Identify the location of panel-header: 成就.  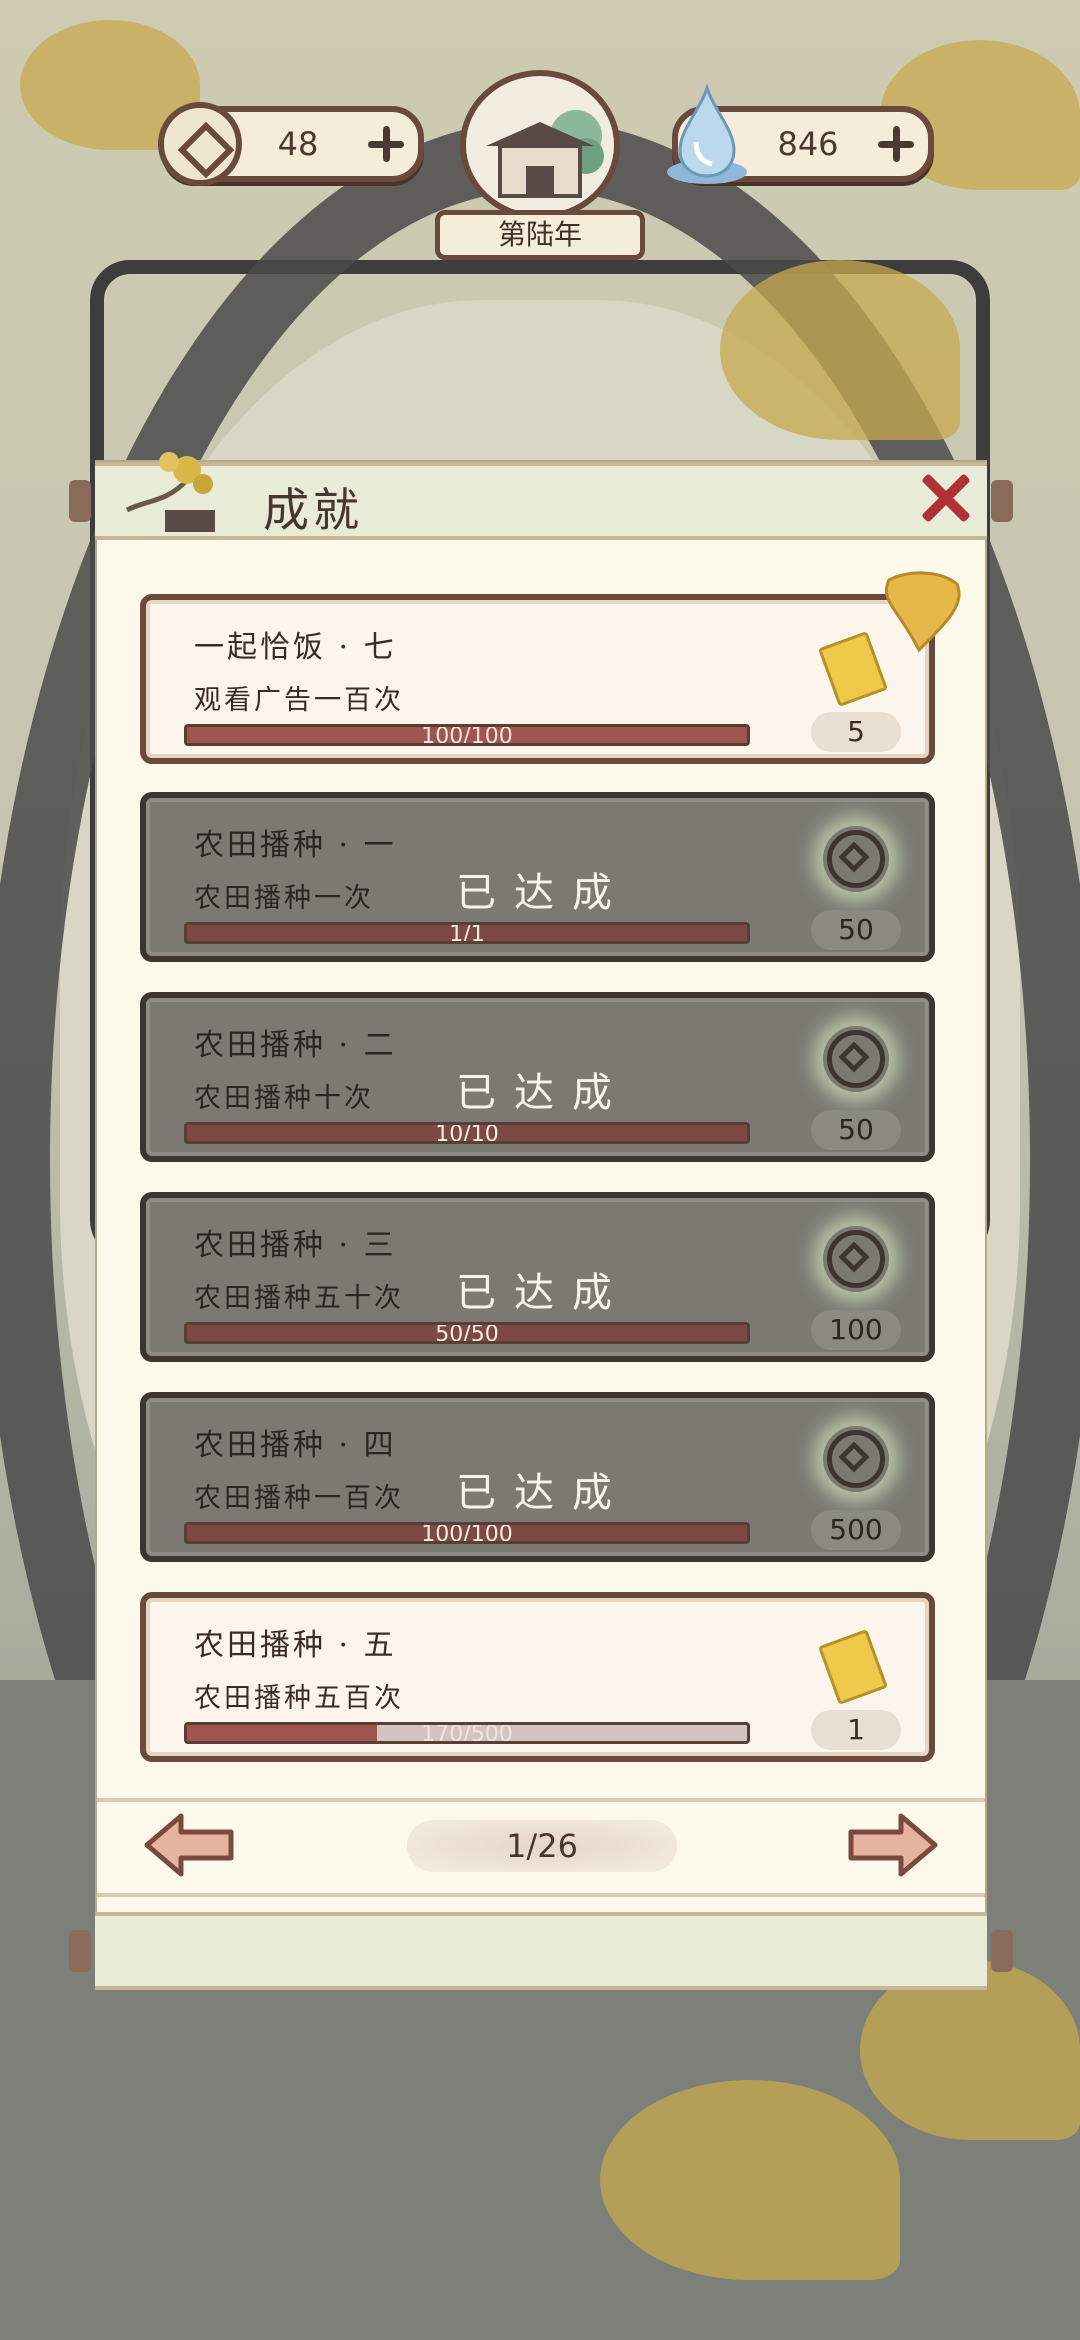
(541, 496).